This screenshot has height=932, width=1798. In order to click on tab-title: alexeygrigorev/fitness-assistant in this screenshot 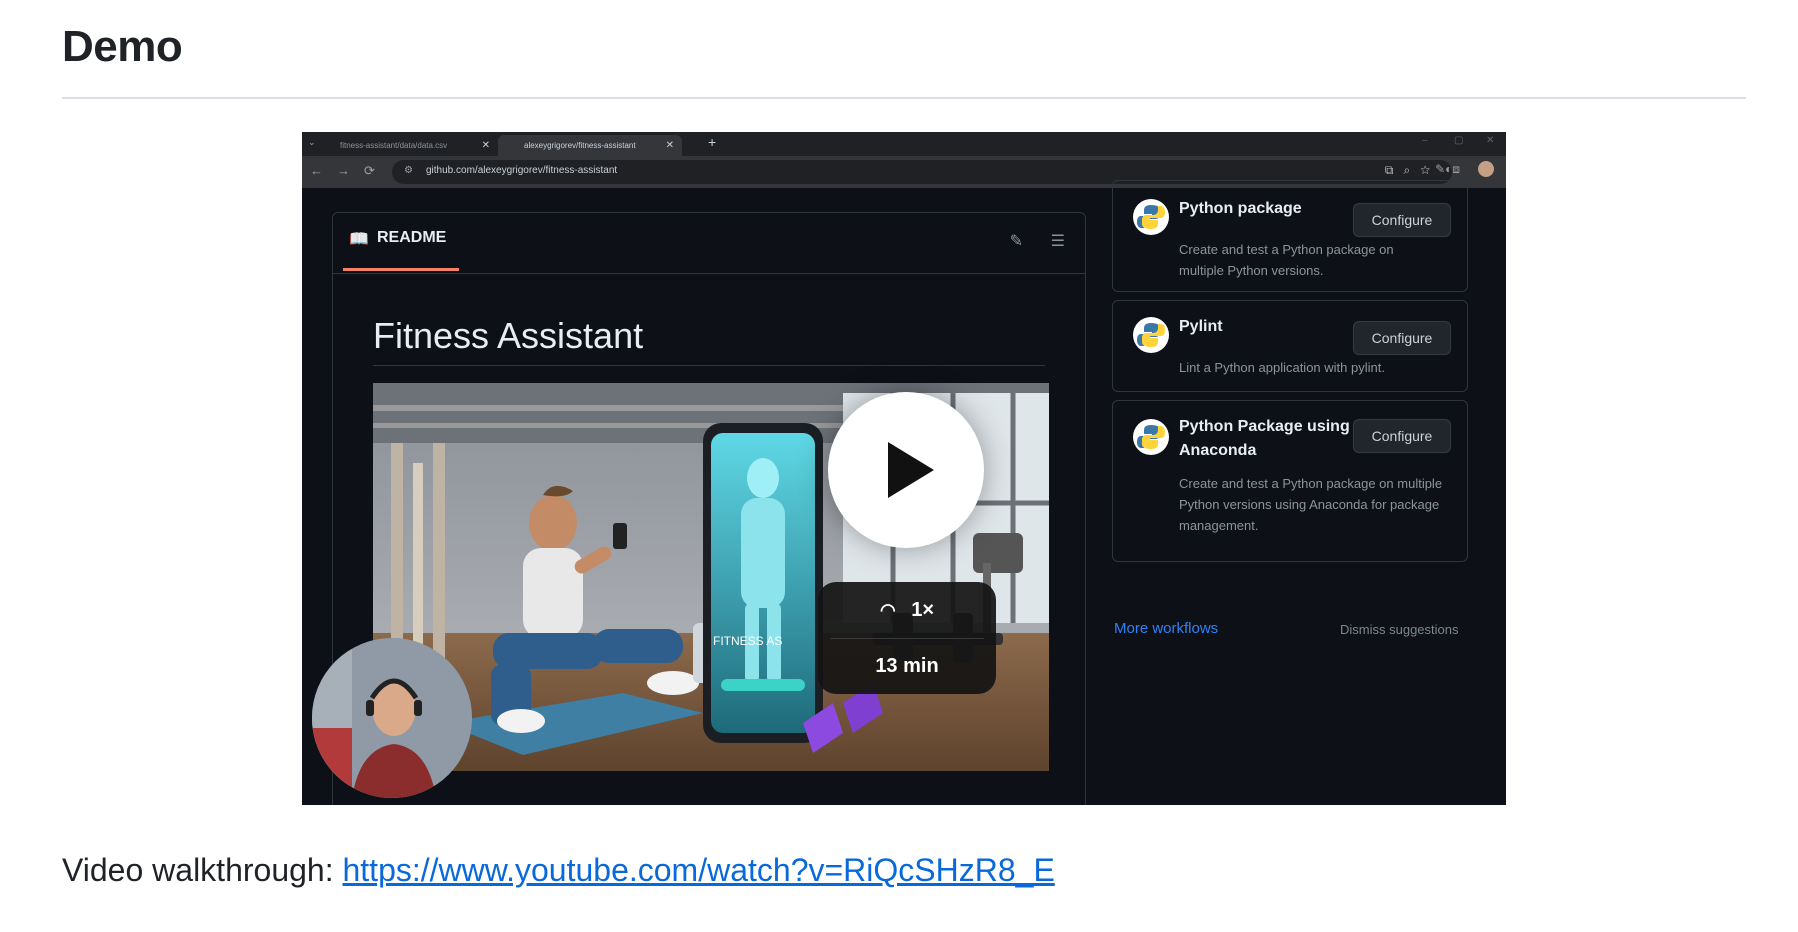, I will do `click(580, 145)`.